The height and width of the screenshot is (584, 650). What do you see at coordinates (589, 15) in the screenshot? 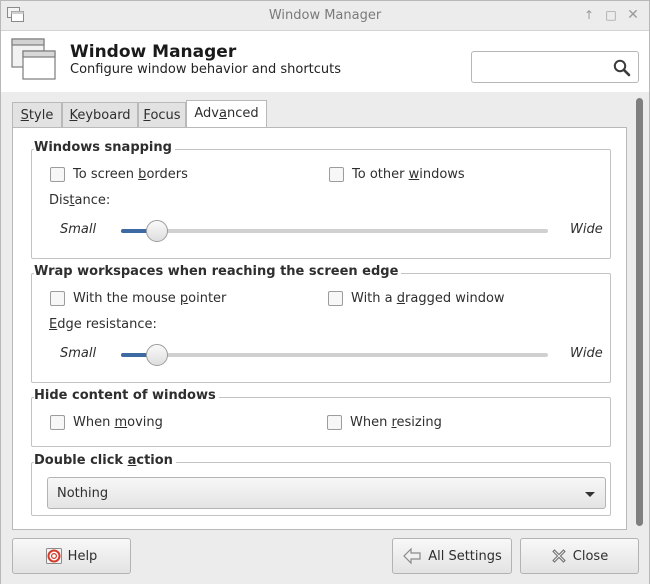
I see `keep-above-icon: ↑` at bounding box center [589, 15].